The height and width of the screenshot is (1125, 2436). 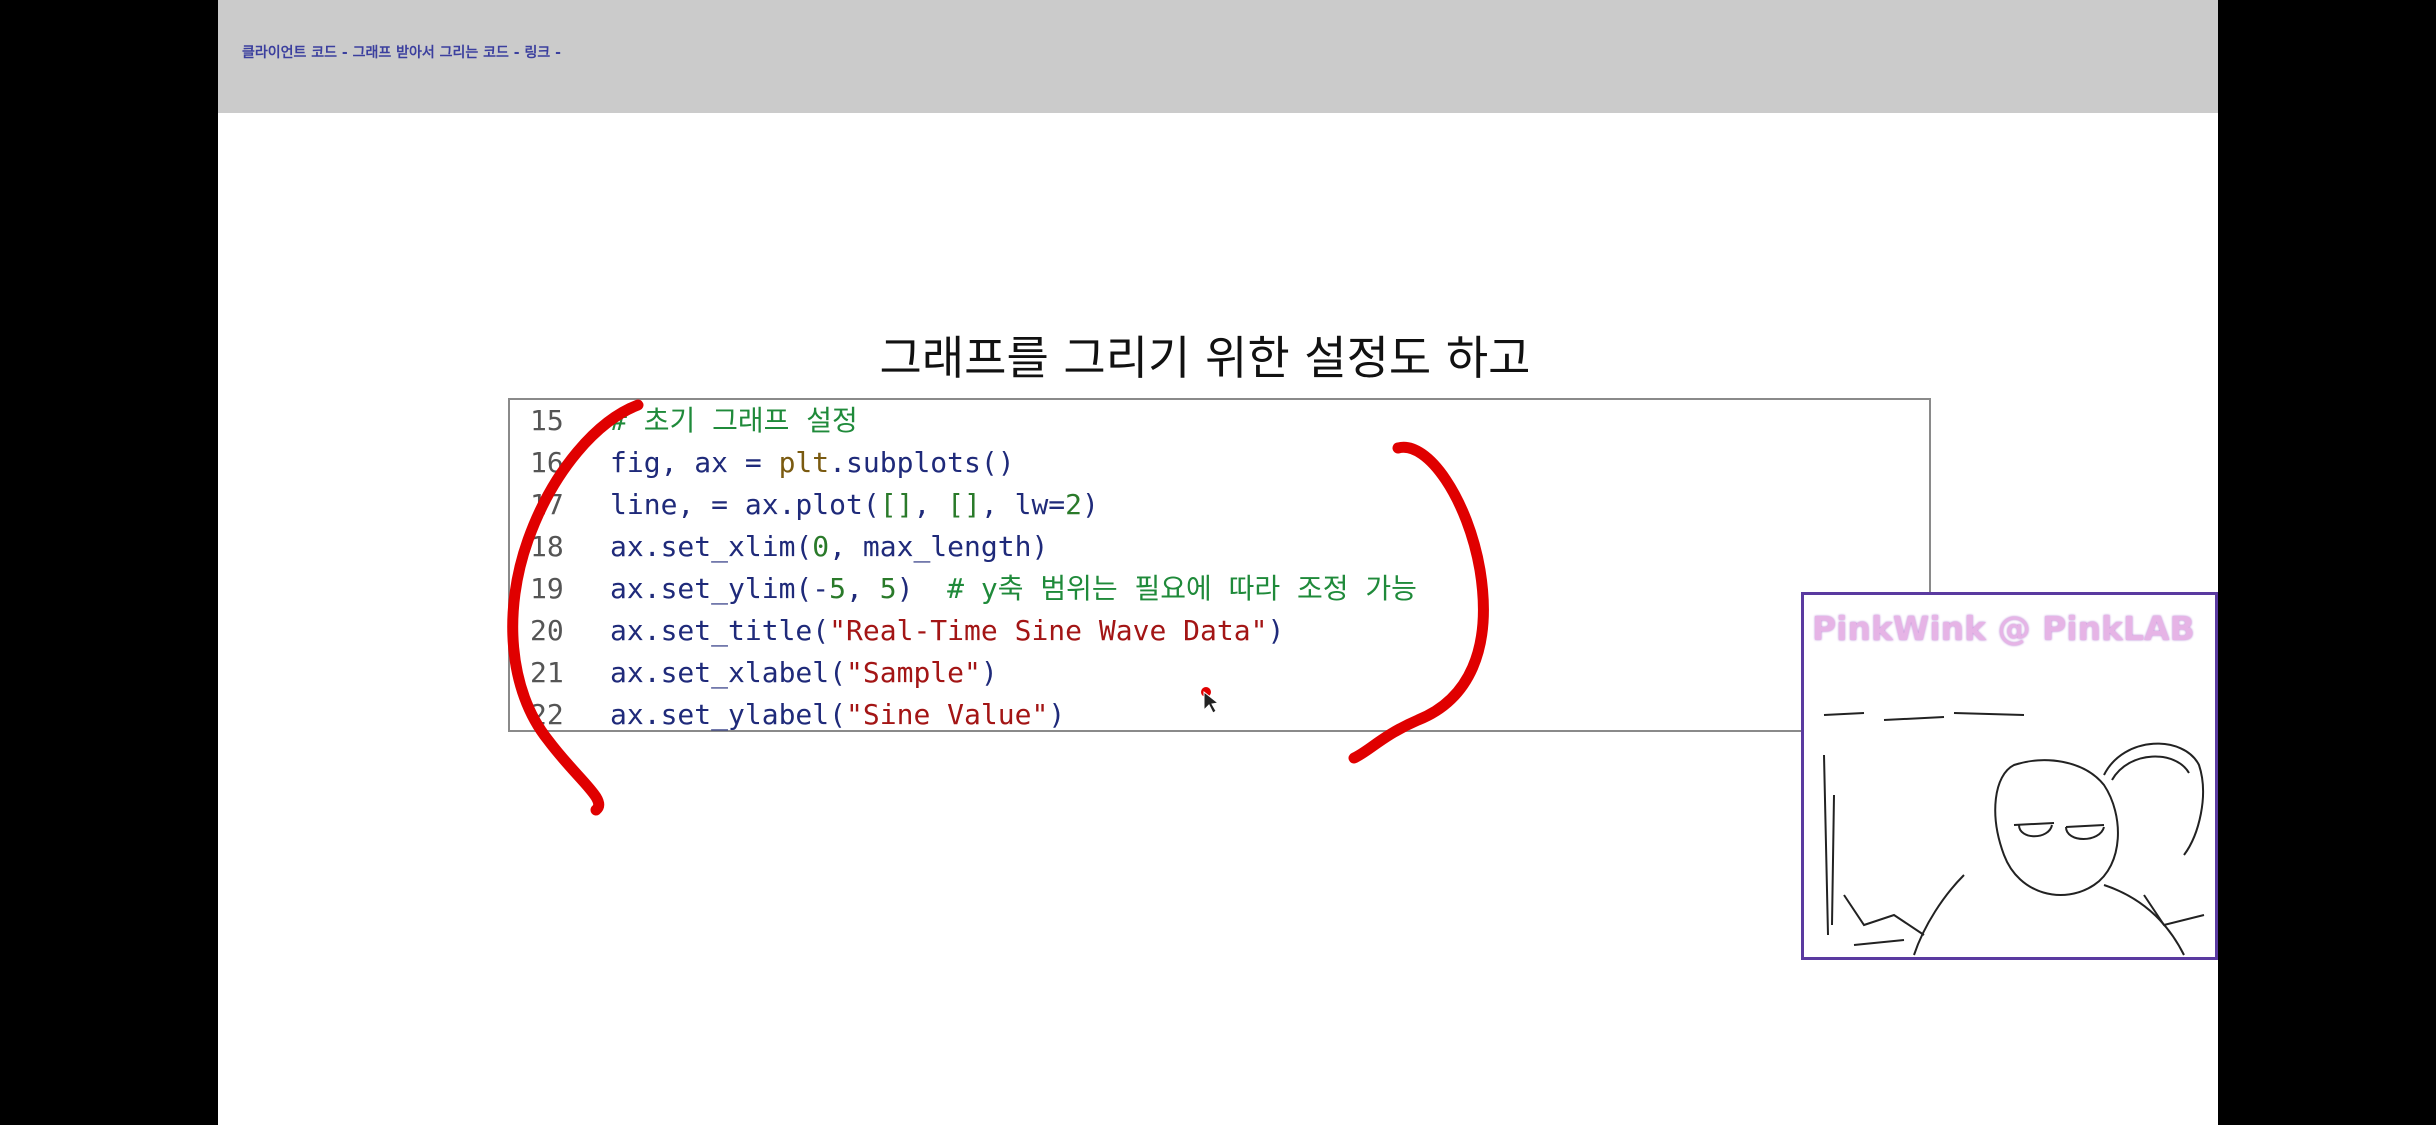 What do you see at coordinates (1219, 421) in the screenshot?
I see `code-line: 15 # 초기 그래프 설정` at bounding box center [1219, 421].